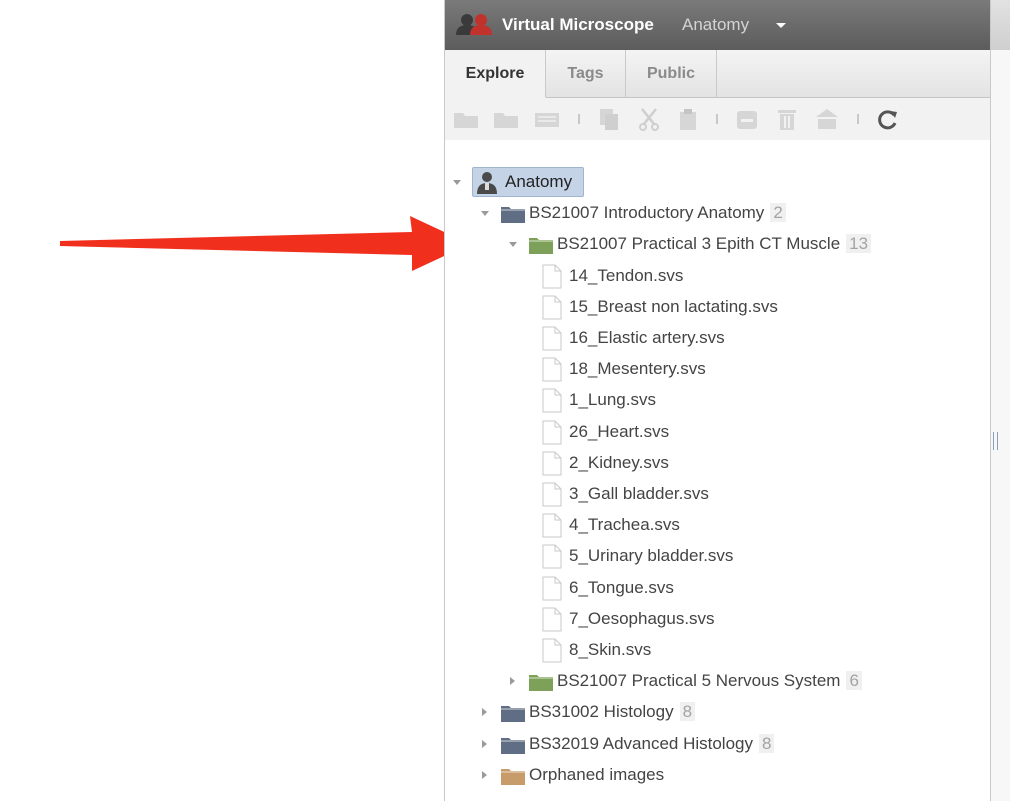 This screenshot has height=801, width=1010. Describe the element at coordinates (715, 712) in the screenshot. I see `tree-folder-item: BS31002 Histology 8` at that location.